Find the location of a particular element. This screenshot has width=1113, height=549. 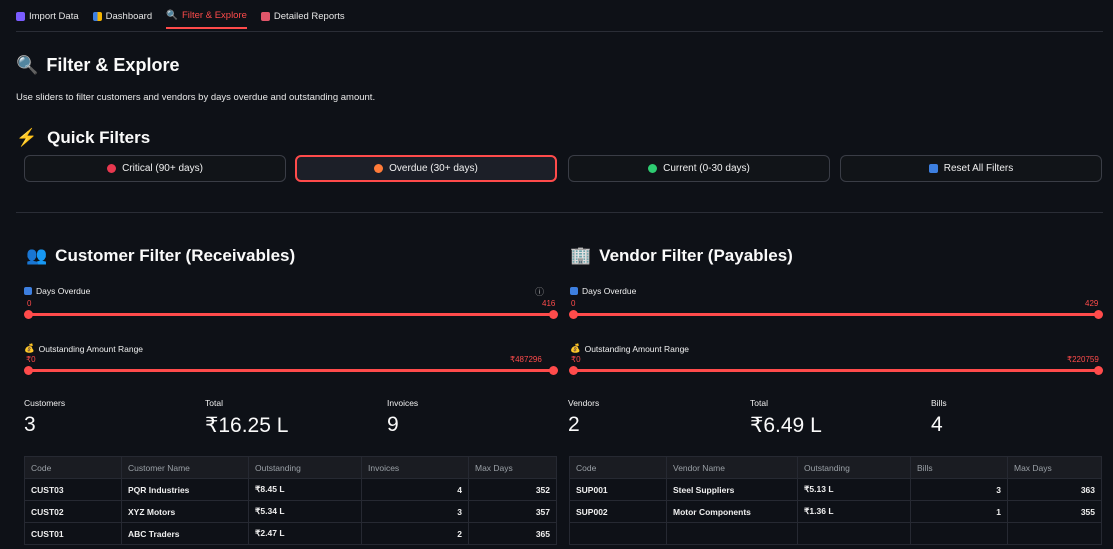

column-header: Invoices is located at coordinates (415, 467).